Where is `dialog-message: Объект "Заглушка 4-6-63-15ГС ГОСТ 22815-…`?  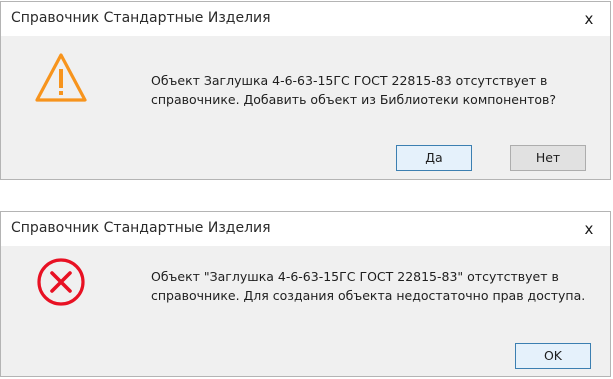 dialog-message: Объект "Заглушка 4-6-63-15ГС ГОСТ 22815-… is located at coordinates (373, 286).